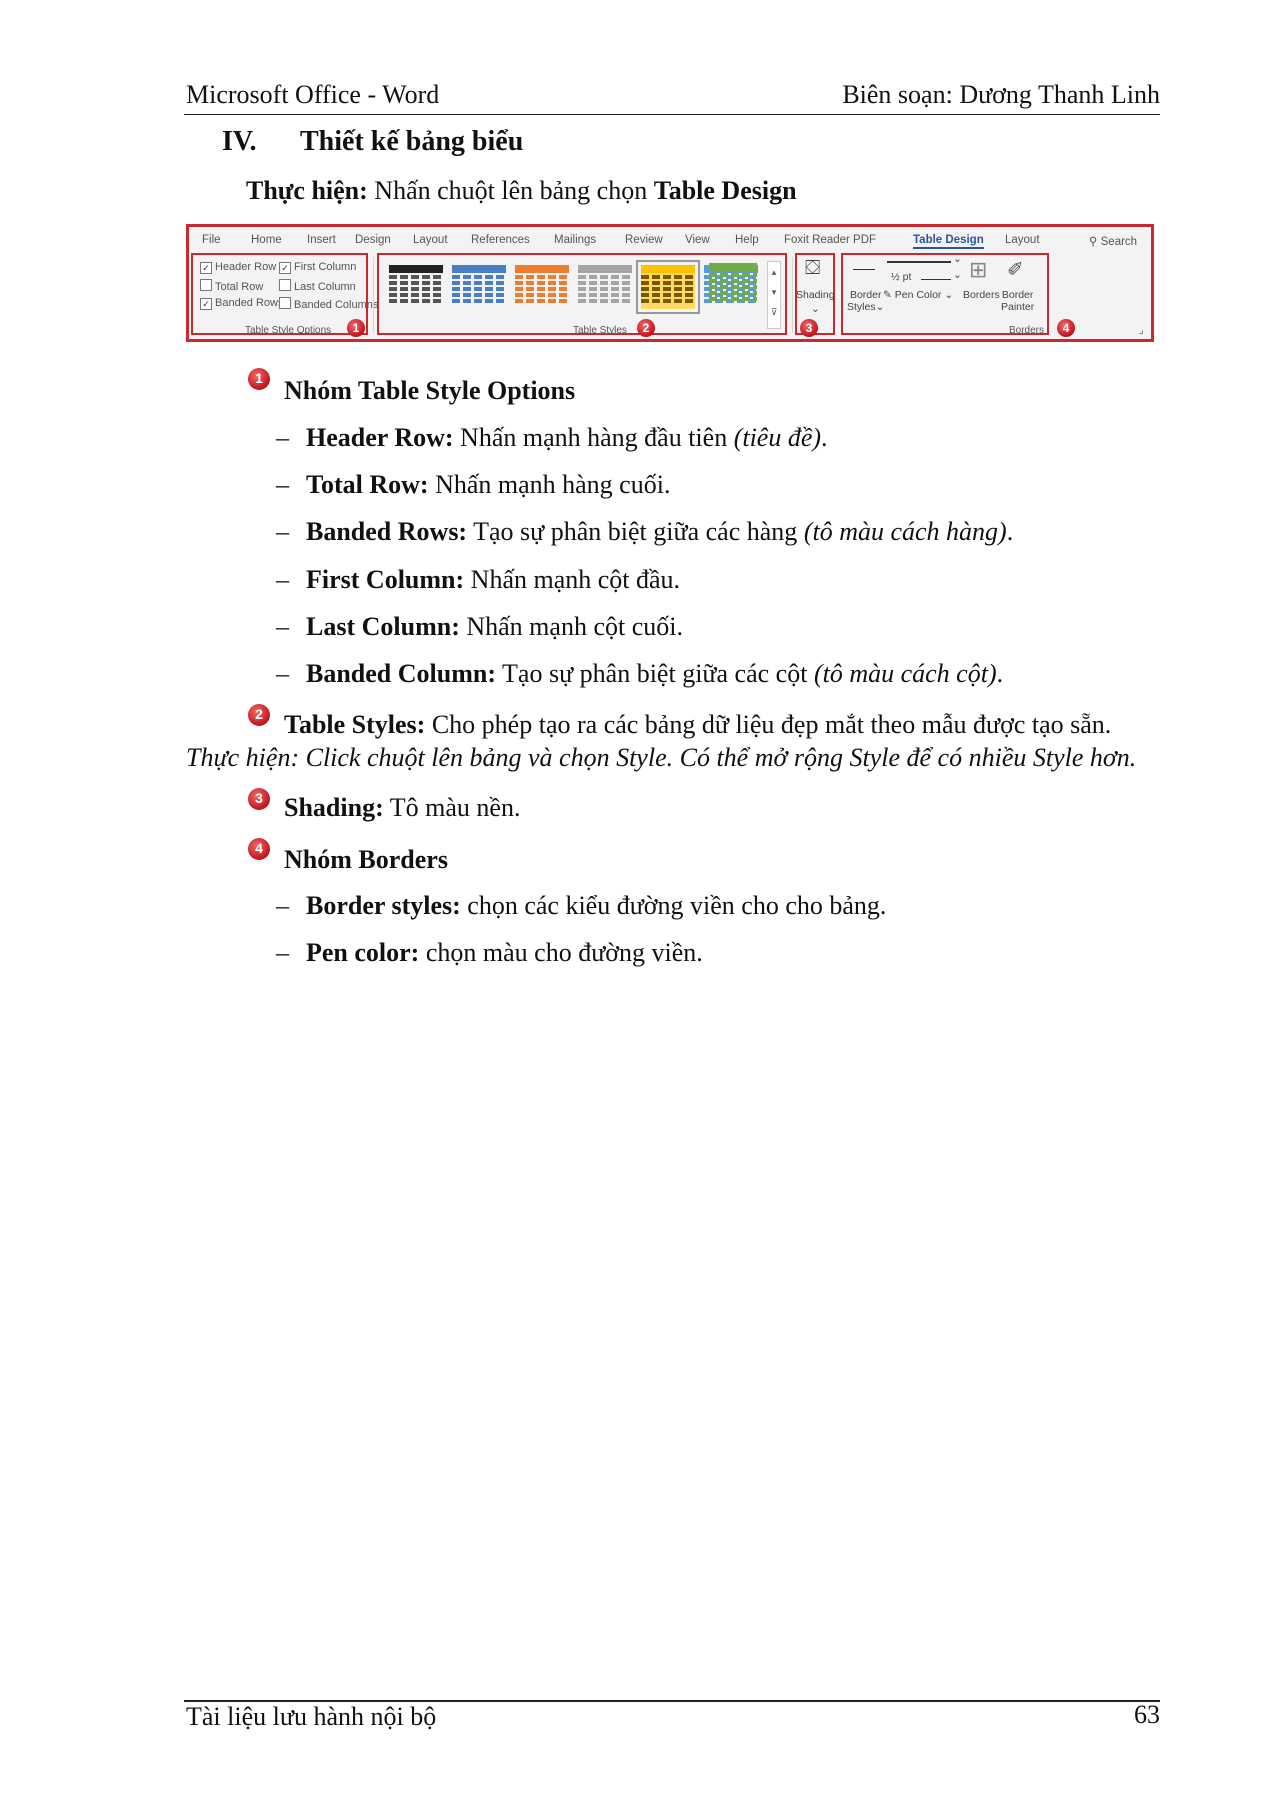  What do you see at coordinates (206, 268) in the screenshot?
I see `checkbox-header-row: ✓` at bounding box center [206, 268].